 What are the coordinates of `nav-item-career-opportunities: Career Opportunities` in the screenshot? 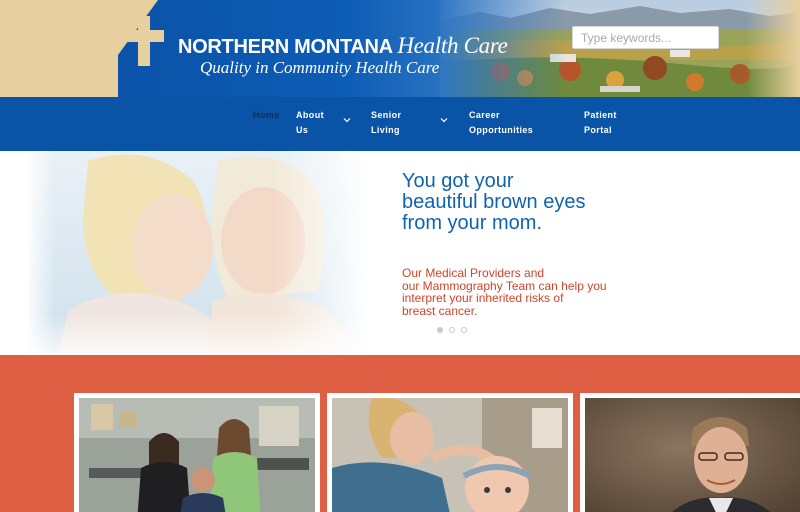 It's located at (501, 123).